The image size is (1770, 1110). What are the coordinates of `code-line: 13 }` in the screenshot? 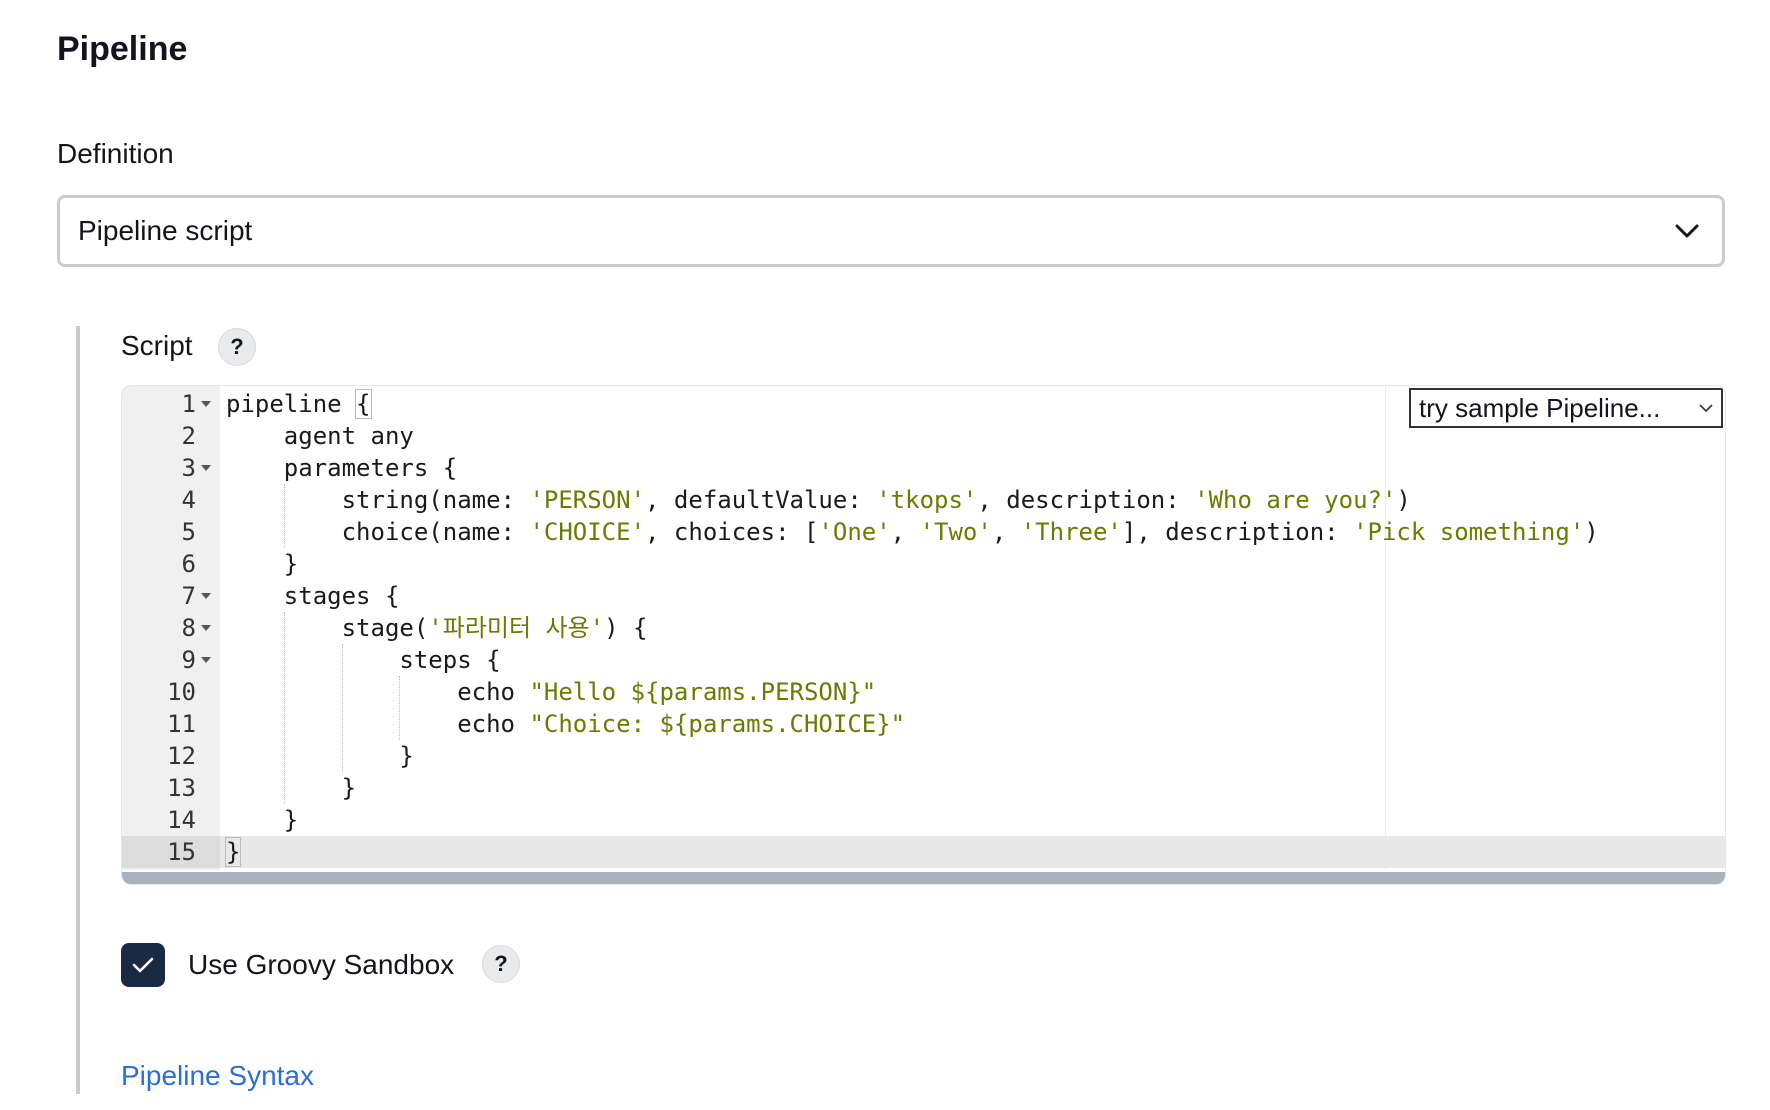 It's located at (923, 788).